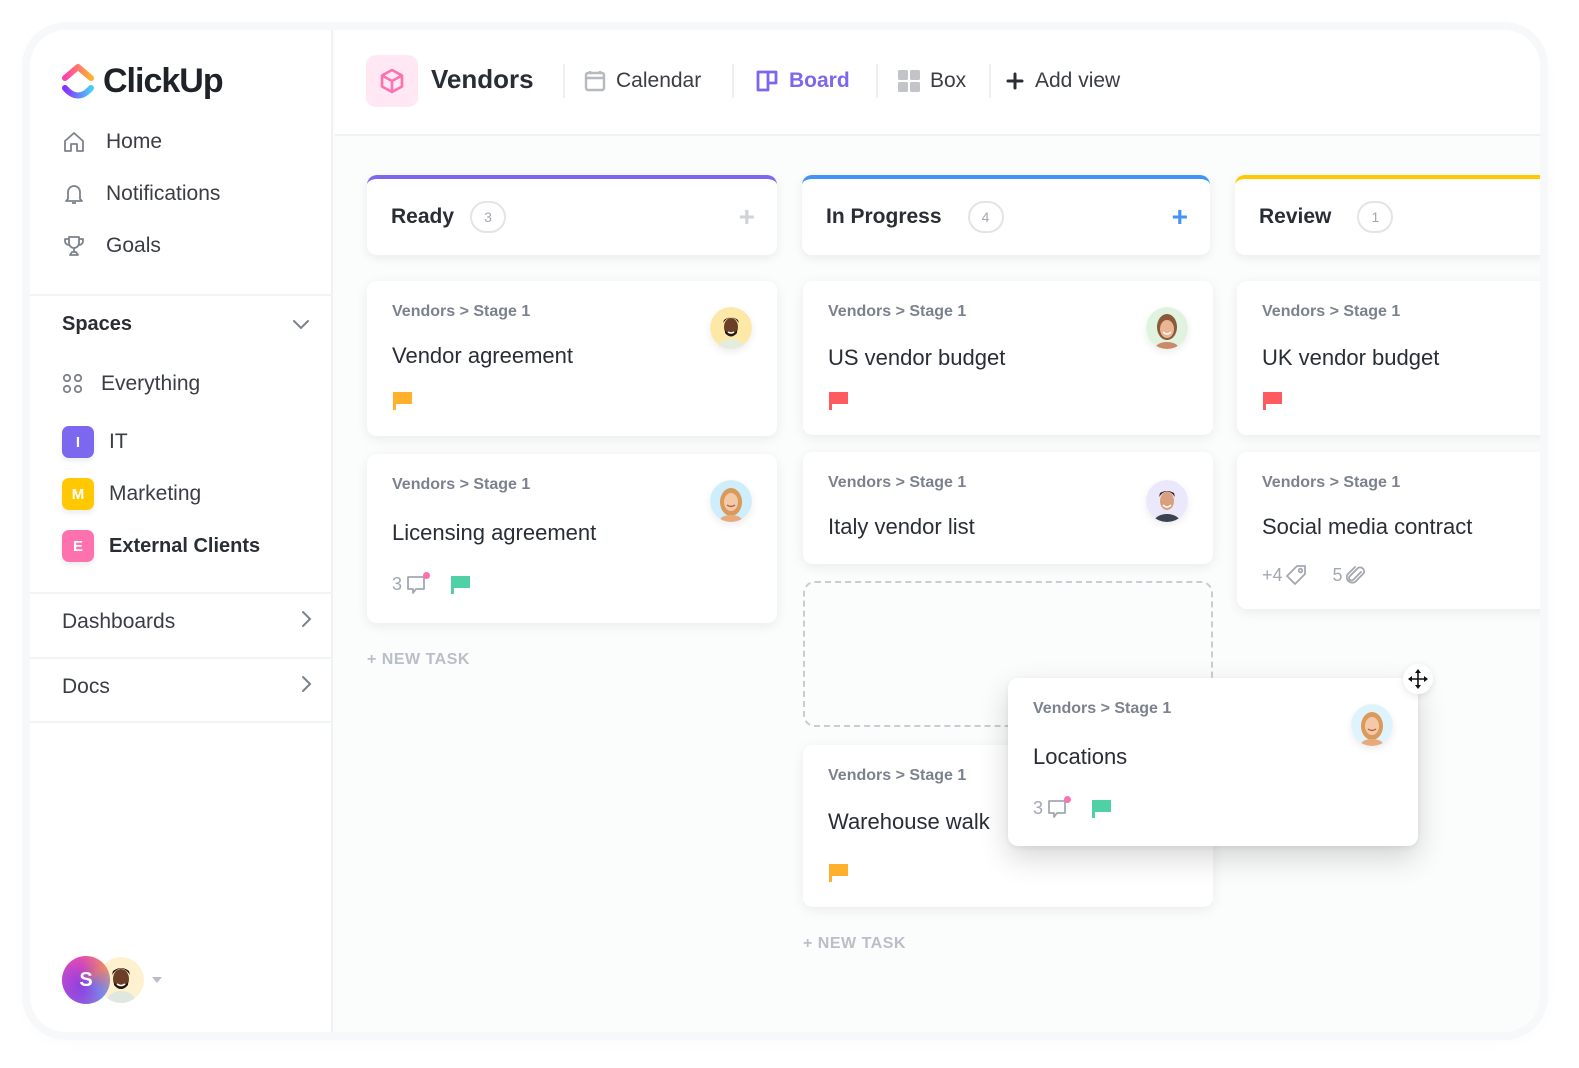 The image size is (1579, 1068). What do you see at coordinates (163, 81) in the screenshot?
I see `logo-text: ClickUp` at bounding box center [163, 81].